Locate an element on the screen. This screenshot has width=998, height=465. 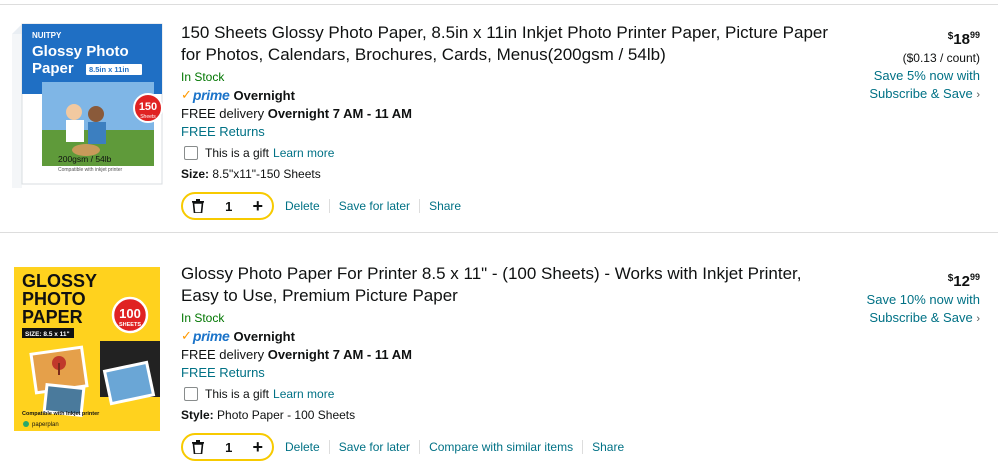
attribute-value: Photo Paper - 100 Sheets is located at coordinates (286, 415).